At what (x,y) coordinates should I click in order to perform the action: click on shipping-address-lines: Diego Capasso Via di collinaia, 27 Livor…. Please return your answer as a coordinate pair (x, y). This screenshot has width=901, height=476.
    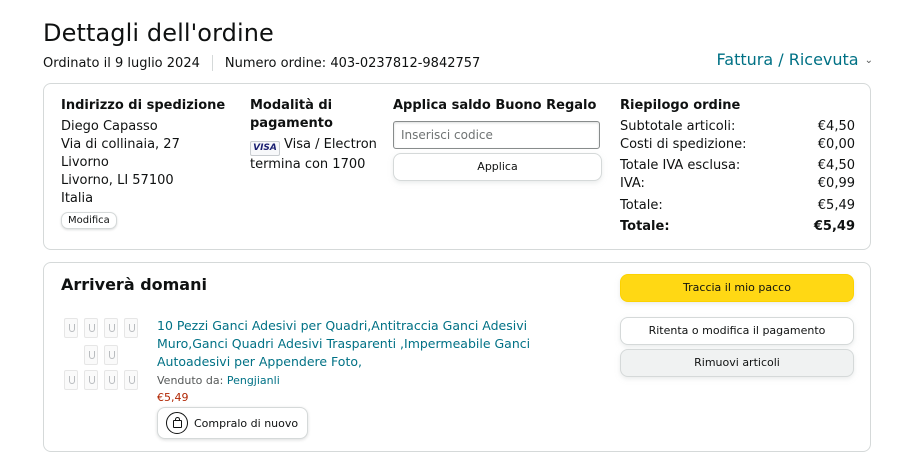
    Looking at the image, I should click on (146, 163).